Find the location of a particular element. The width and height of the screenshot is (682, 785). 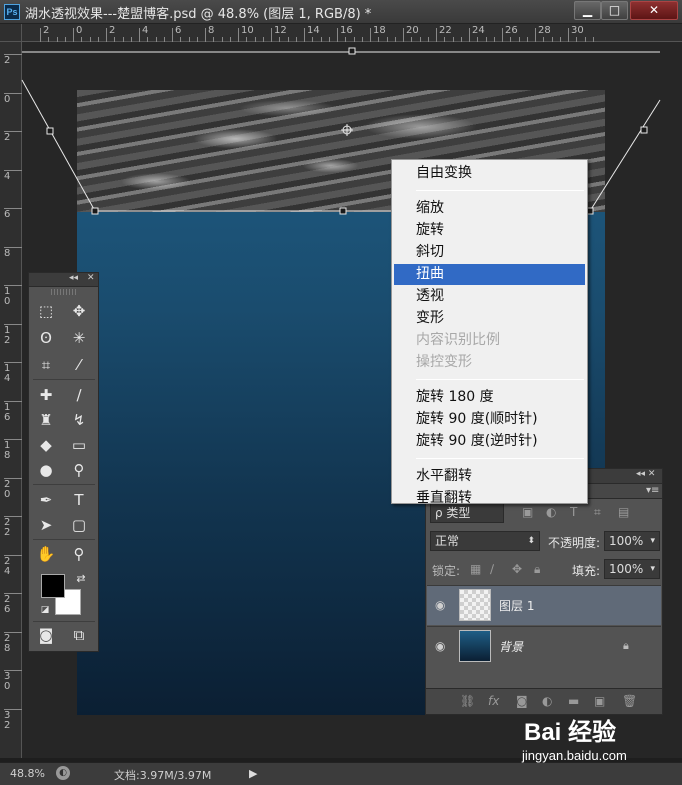

lock-transparent-icon: ▦ is located at coordinates (475, 569).